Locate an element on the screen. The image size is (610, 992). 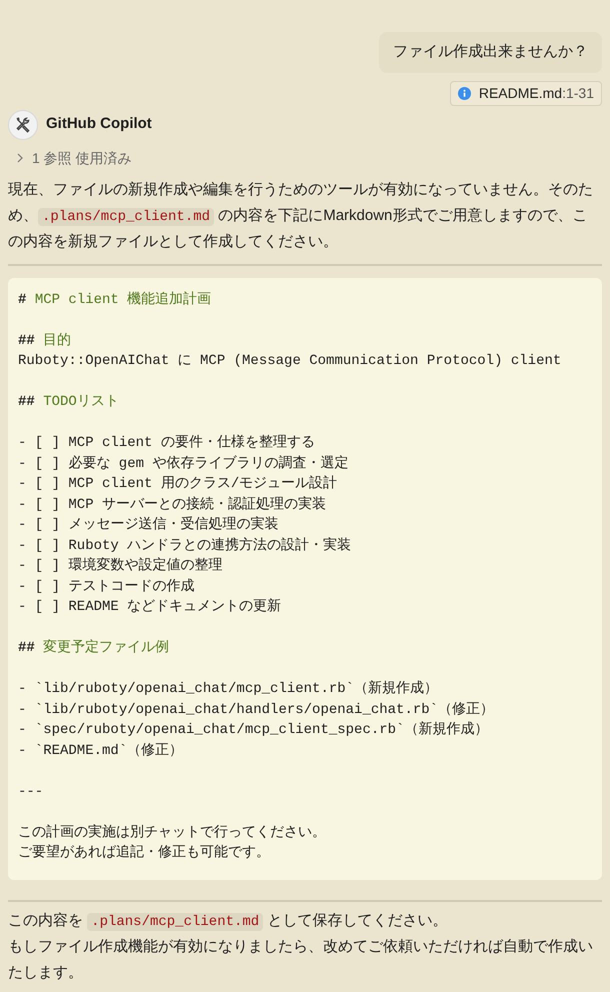
message-paragraph: この内容を .plans/mcp_client.md として保存してください。 is located at coordinates (228, 921).